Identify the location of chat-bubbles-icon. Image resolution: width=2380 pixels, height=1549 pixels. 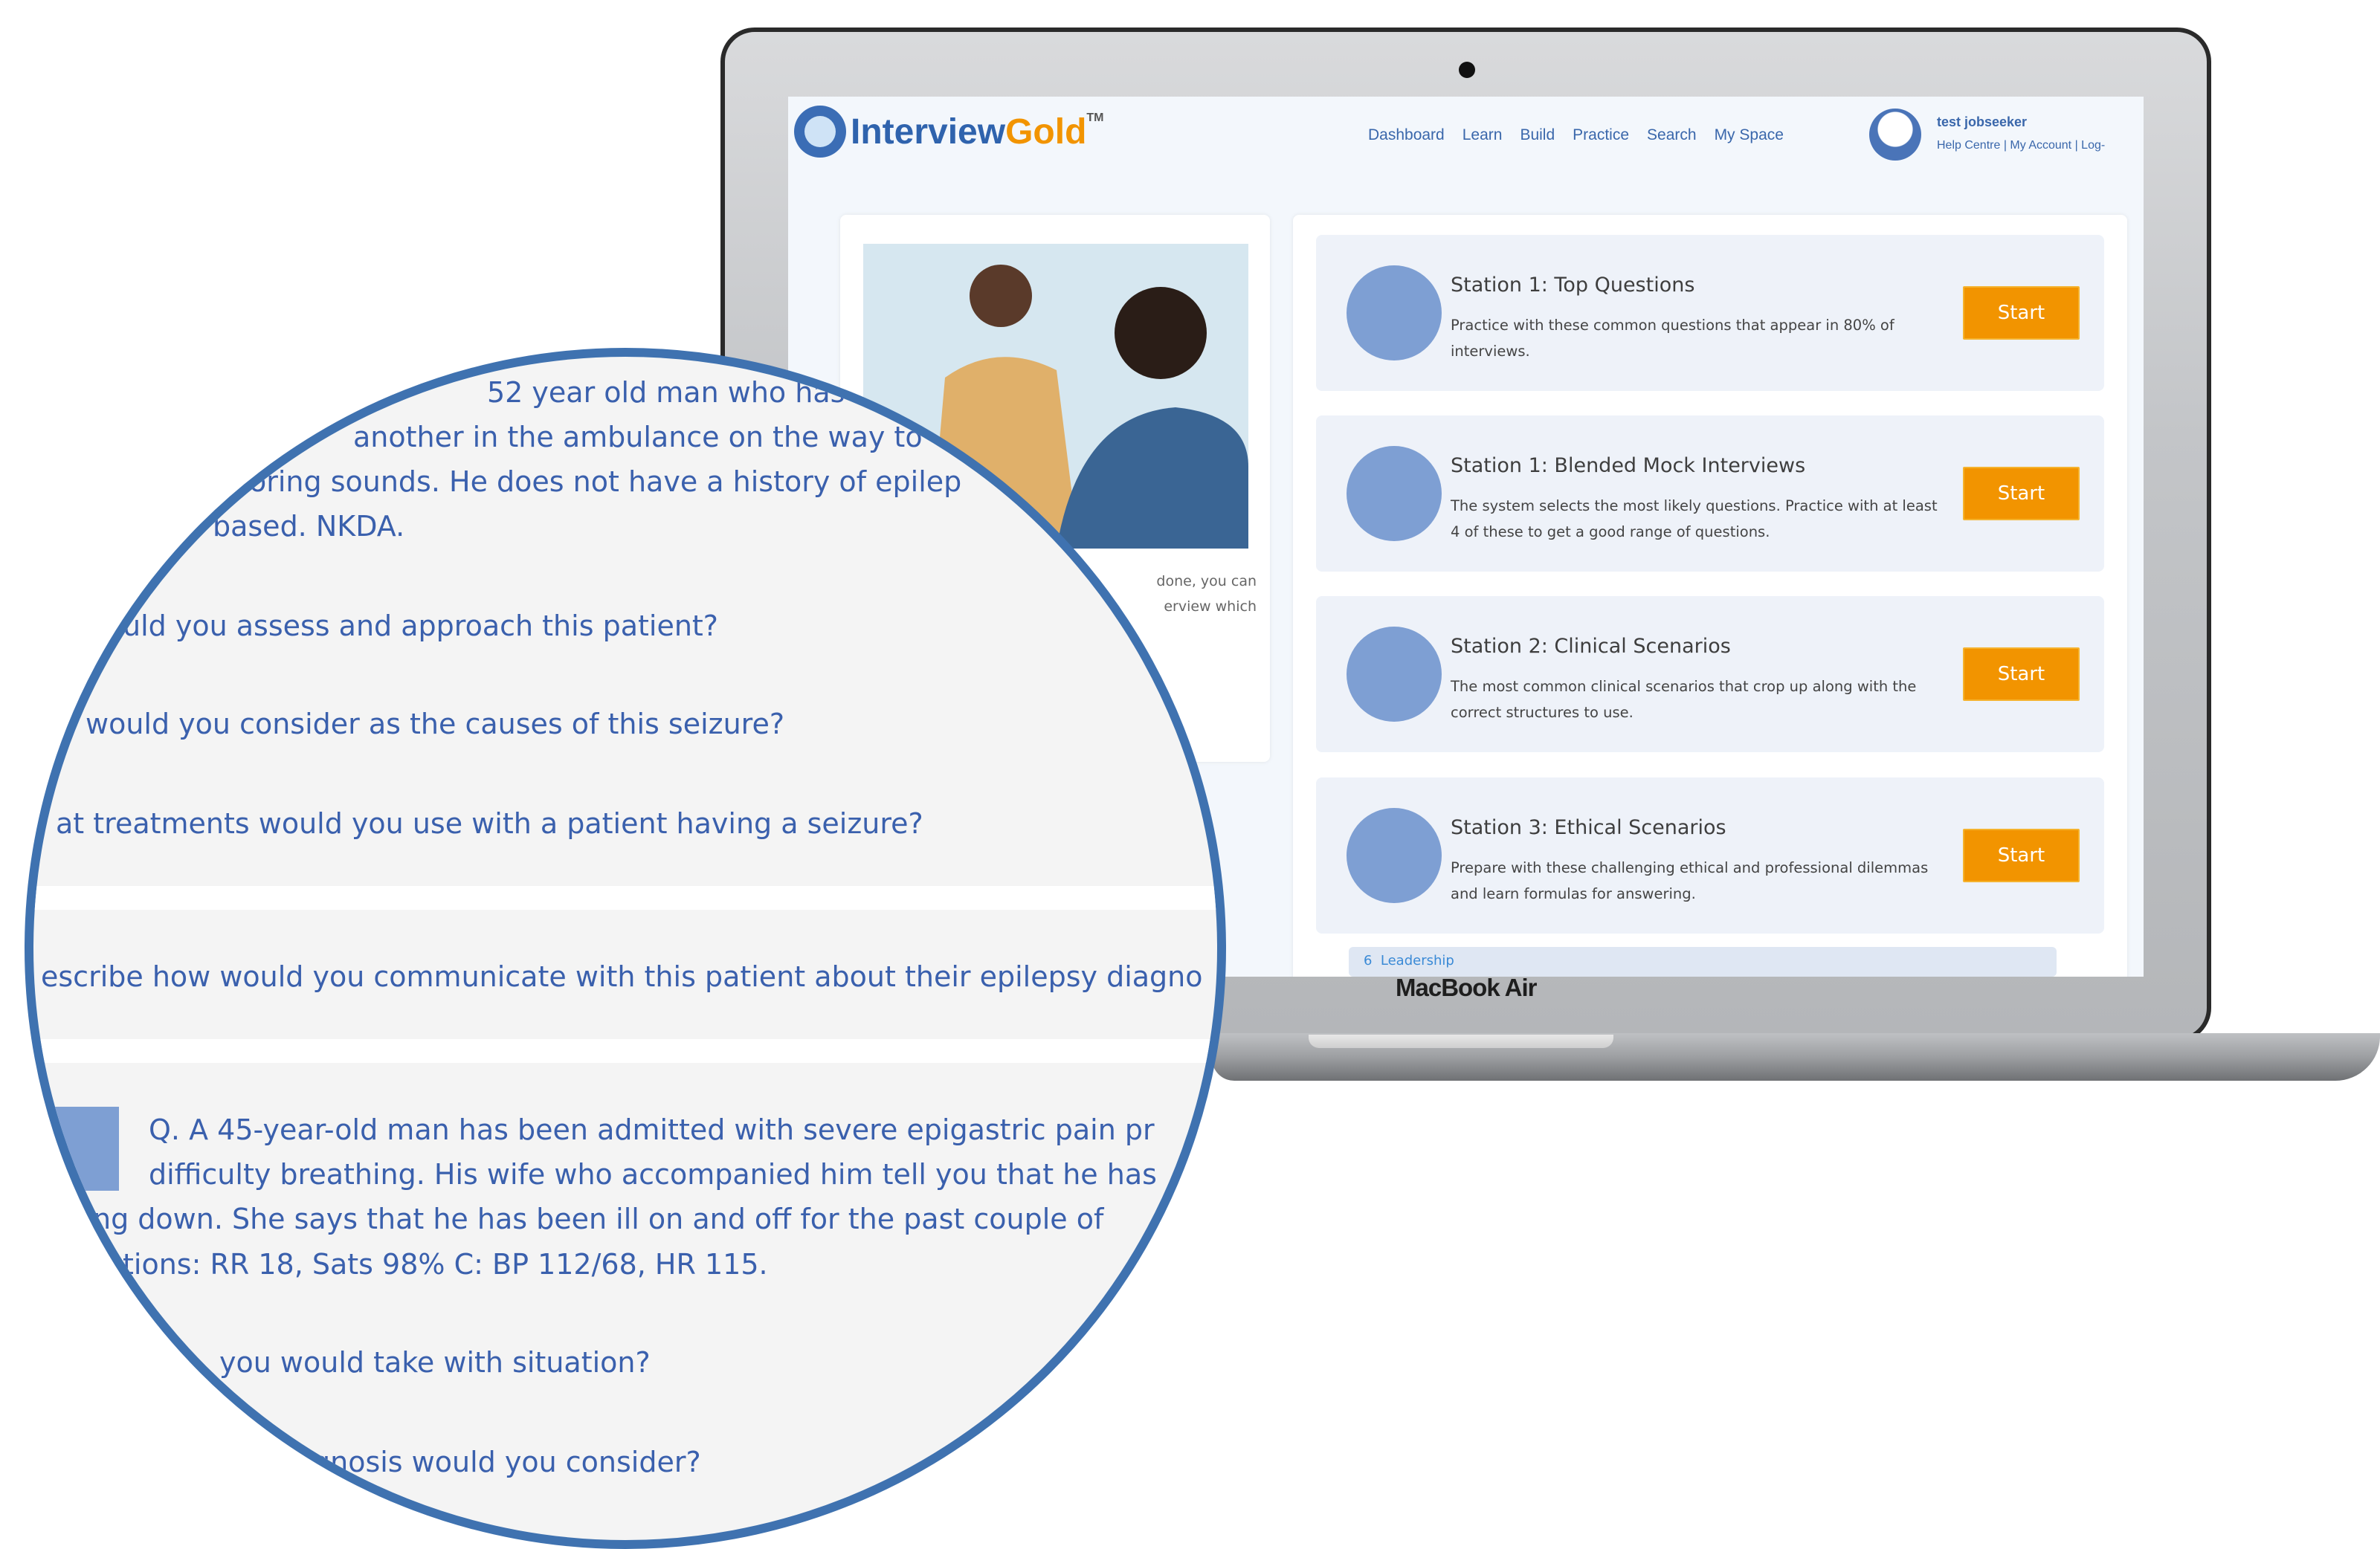
(1394, 494).